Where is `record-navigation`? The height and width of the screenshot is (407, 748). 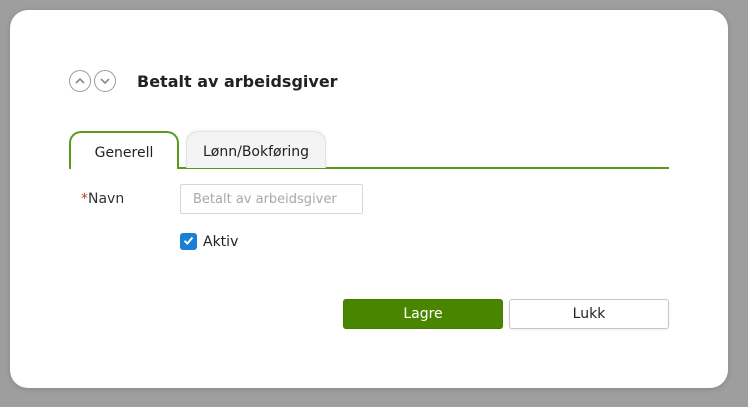
record-navigation is located at coordinates (92, 81).